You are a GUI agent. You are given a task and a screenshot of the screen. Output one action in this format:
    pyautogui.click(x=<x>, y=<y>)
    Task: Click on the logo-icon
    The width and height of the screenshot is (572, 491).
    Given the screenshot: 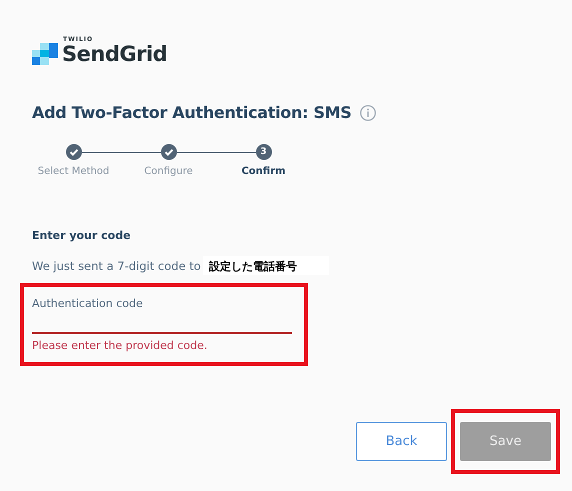 What is the action you would take?
    pyautogui.click(x=45, y=54)
    